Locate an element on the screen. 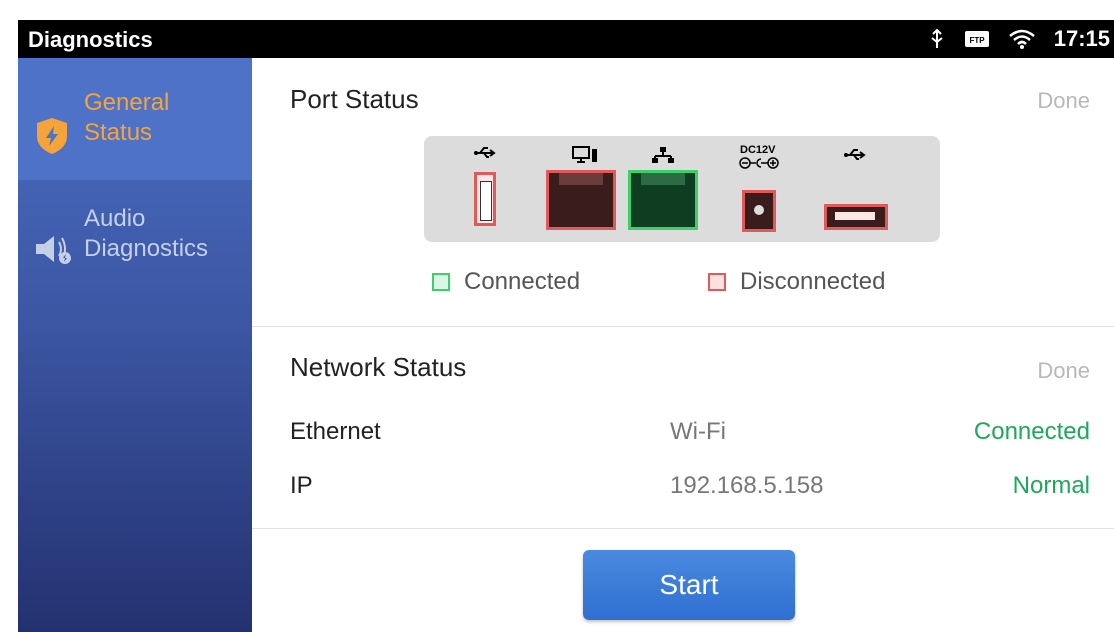 The height and width of the screenshot is (632, 1114). status-bar: Diagnostics FTP 17:15 is located at coordinates (566, 39).